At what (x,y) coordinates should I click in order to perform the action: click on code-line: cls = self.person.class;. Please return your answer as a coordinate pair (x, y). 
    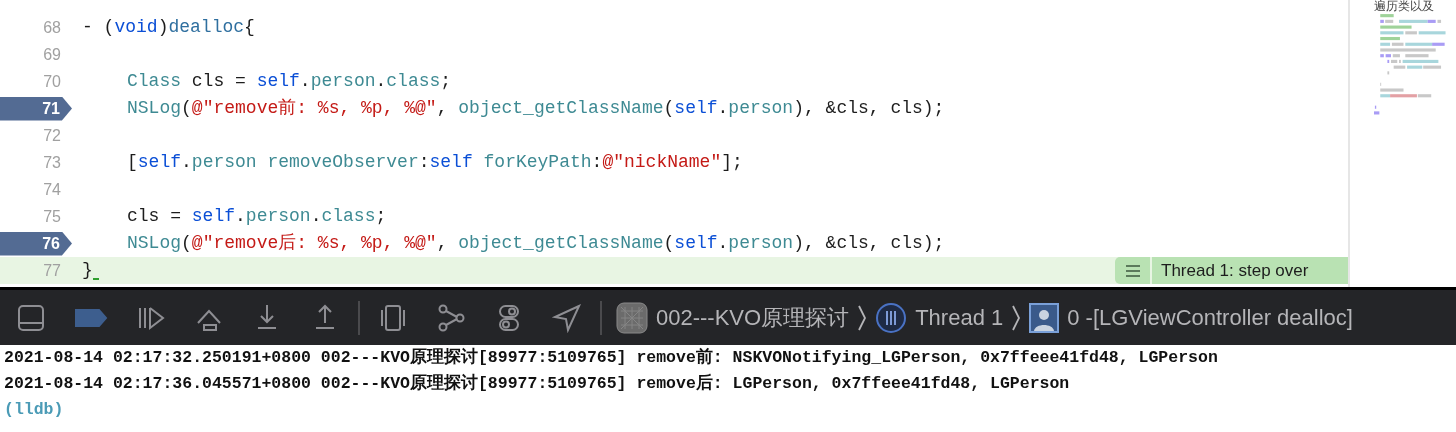
    Looking at the image, I should click on (256, 216).